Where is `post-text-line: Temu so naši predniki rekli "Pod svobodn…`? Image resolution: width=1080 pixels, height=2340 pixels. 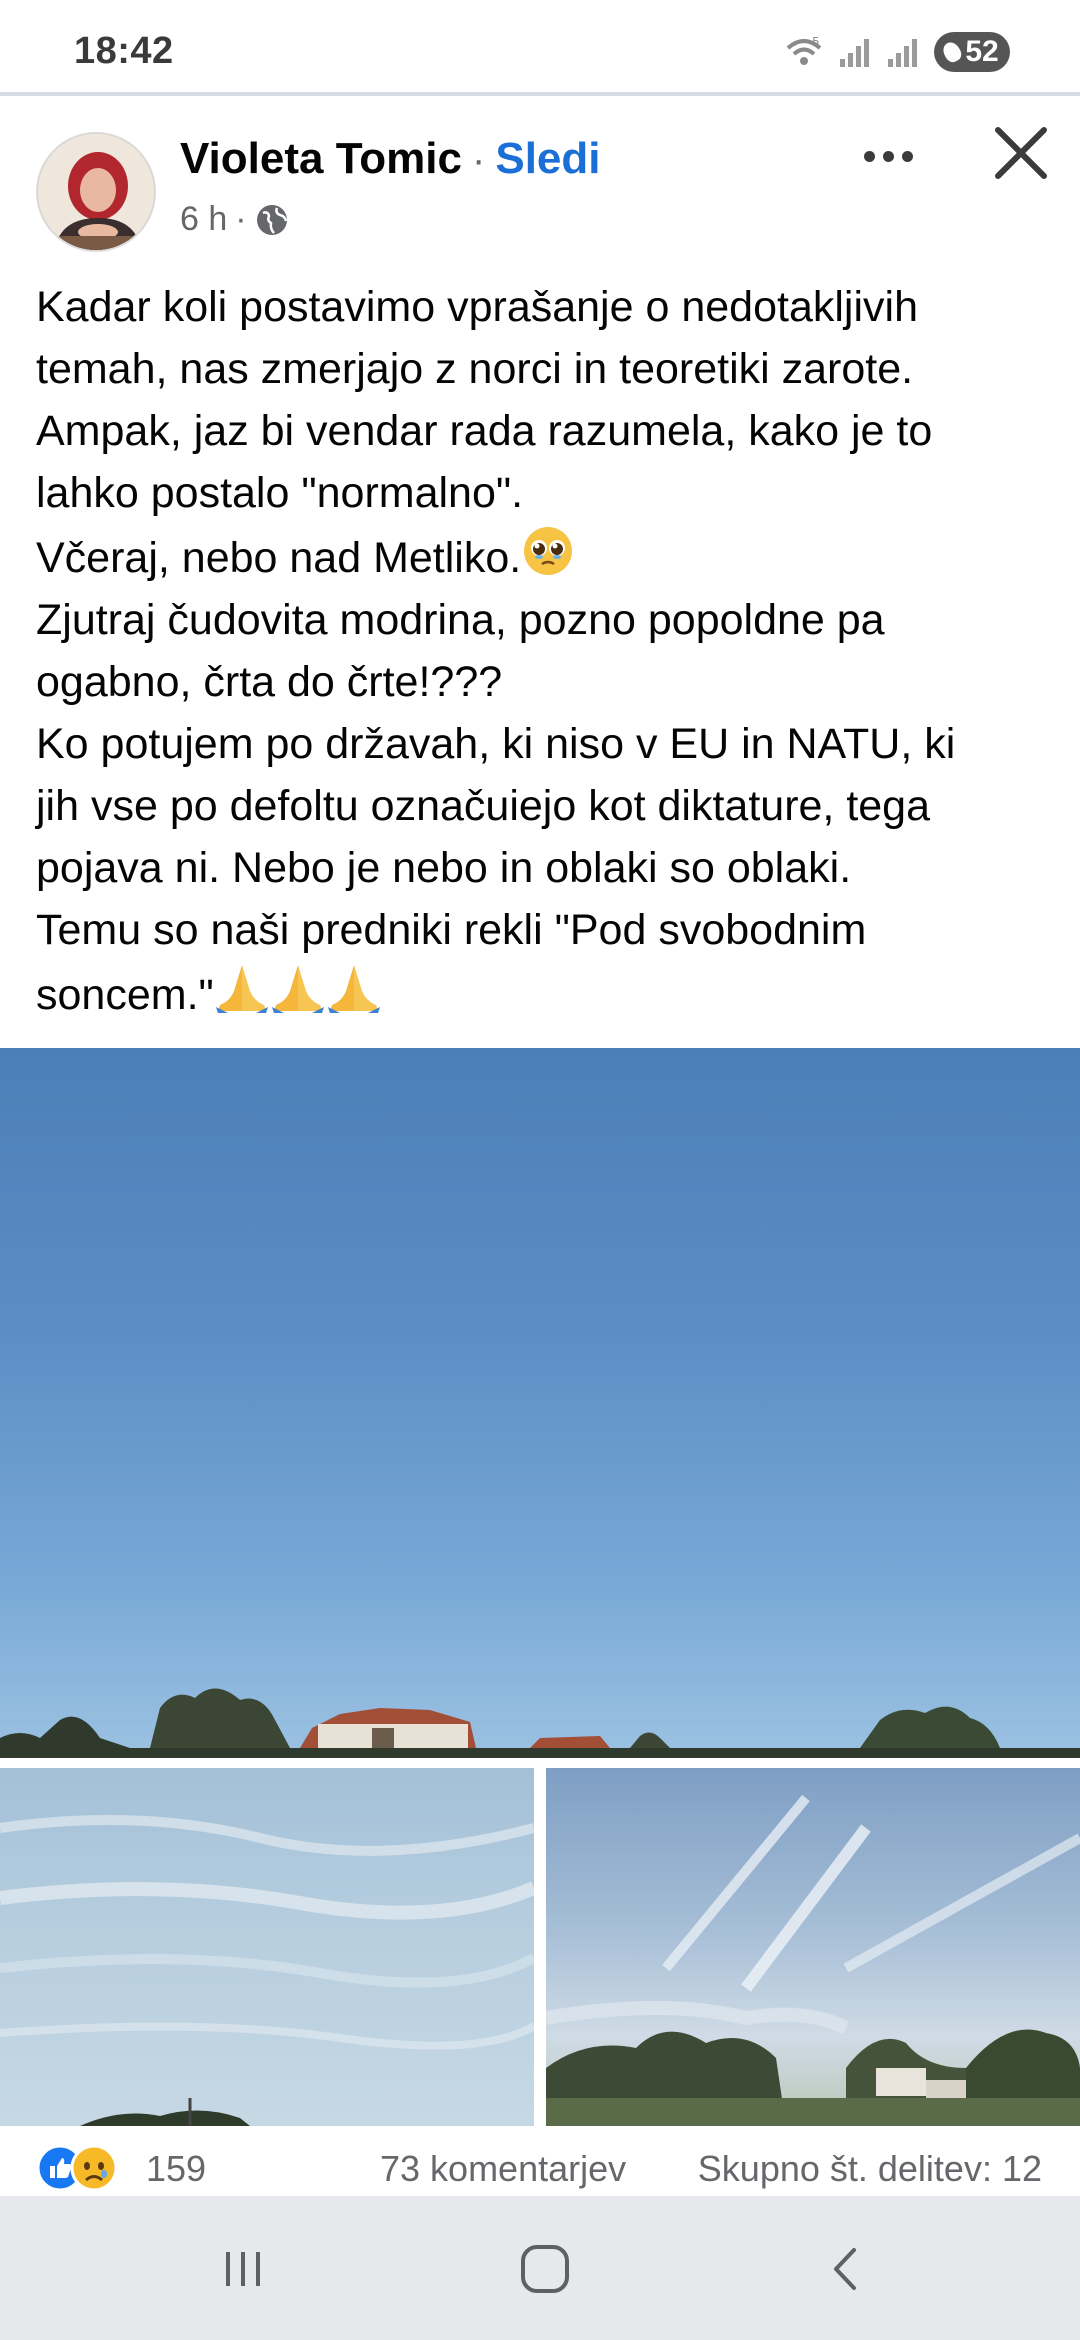 post-text-line: Temu so naši predniki rekli "Pod svobodn… is located at coordinates (451, 930).